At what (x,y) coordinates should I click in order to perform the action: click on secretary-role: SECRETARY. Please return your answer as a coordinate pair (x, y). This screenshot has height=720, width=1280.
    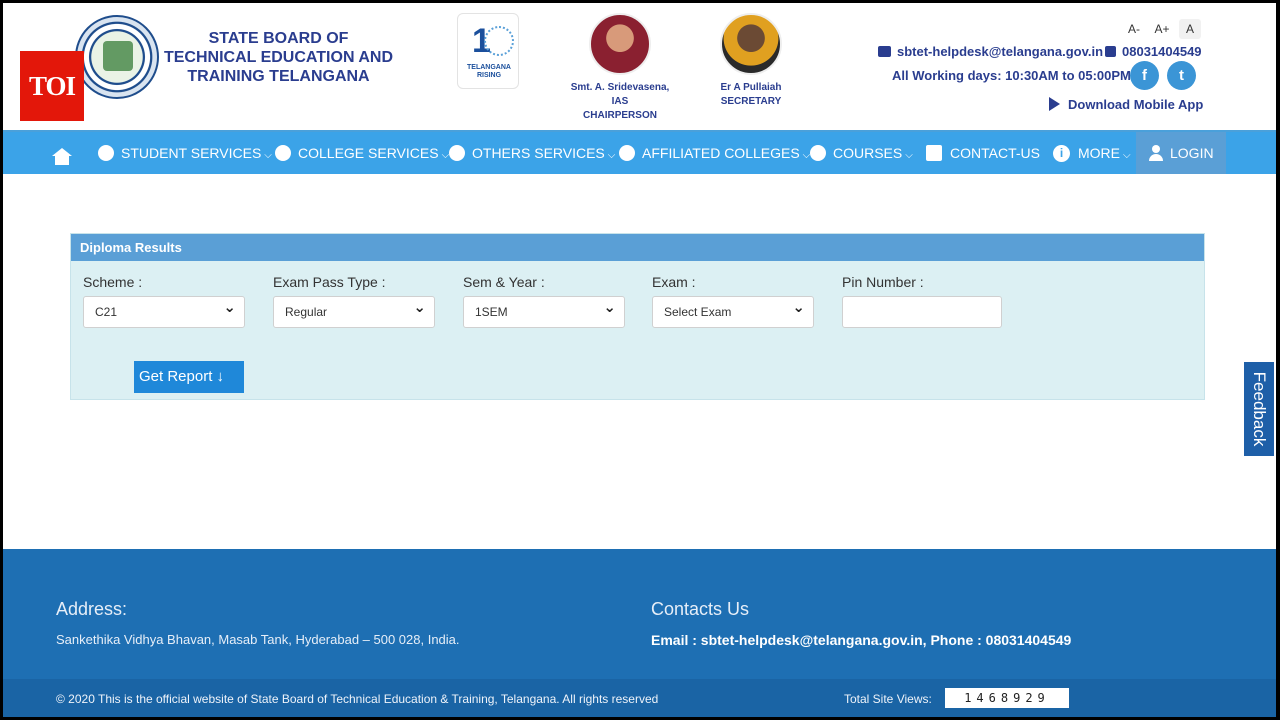
    Looking at the image, I should click on (751, 101).